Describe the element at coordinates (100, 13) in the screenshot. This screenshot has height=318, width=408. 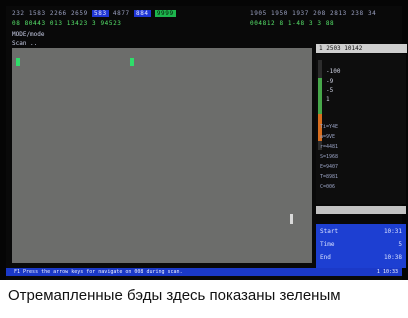
I see `top-highlight-blue-1: 583` at that location.